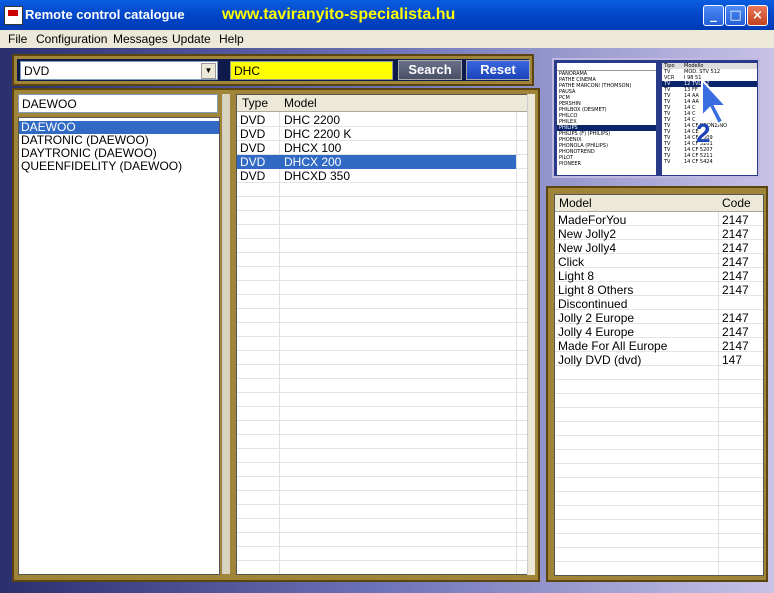 The height and width of the screenshot is (593, 774). What do you see at coordinates (385, 148) in the screenshot?
I see `model-table-row: DVD DHCX 100` at bounding box center [385, 148].